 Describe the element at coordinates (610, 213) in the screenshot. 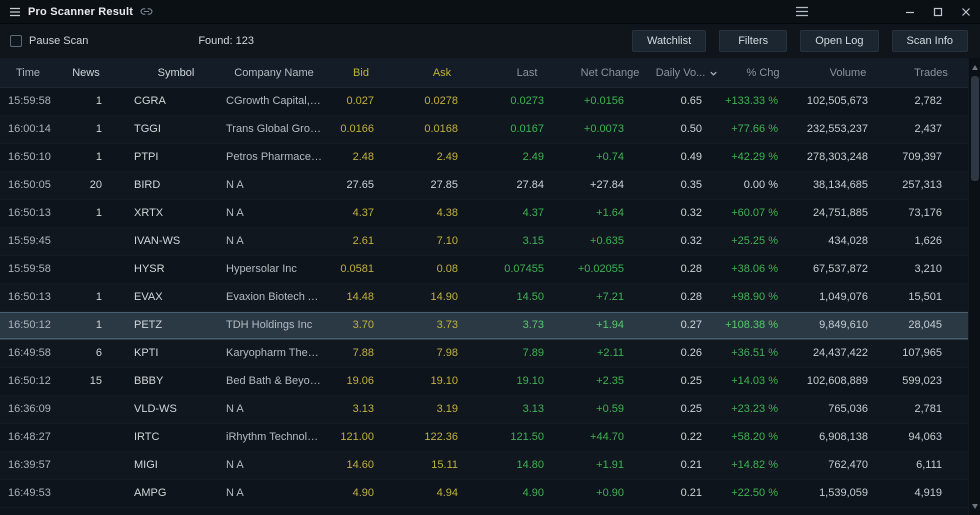

I see `cell-net-change: +1.64` at that location.